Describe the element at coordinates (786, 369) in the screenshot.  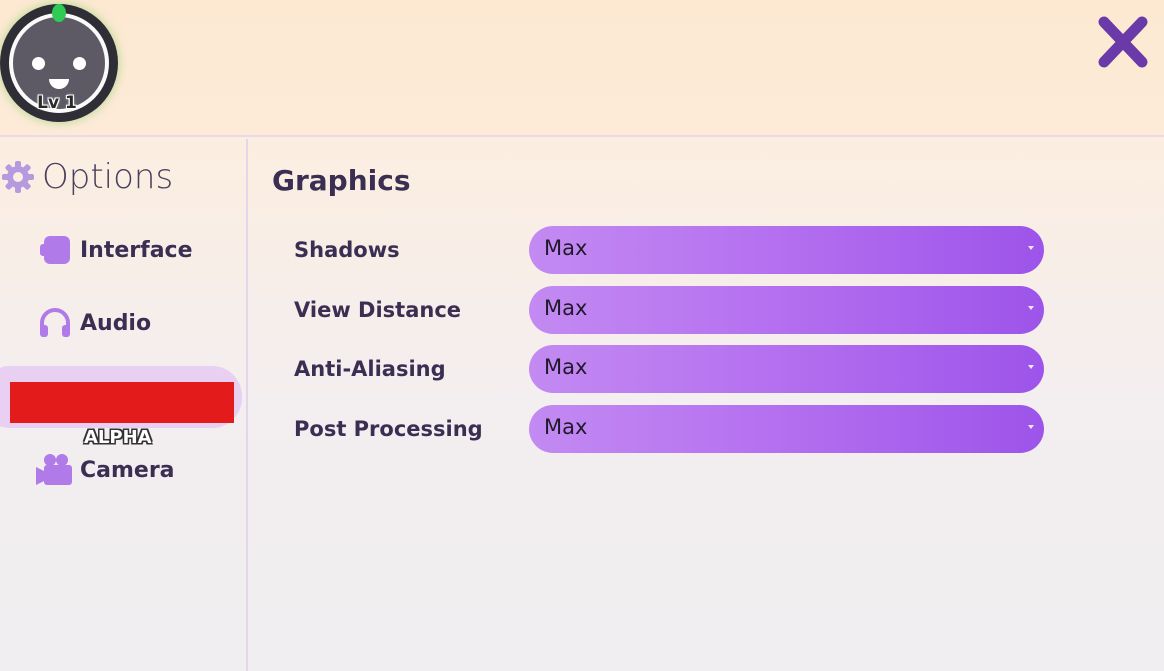
I see `anti-aliasing-dropdown: Max` at that location.